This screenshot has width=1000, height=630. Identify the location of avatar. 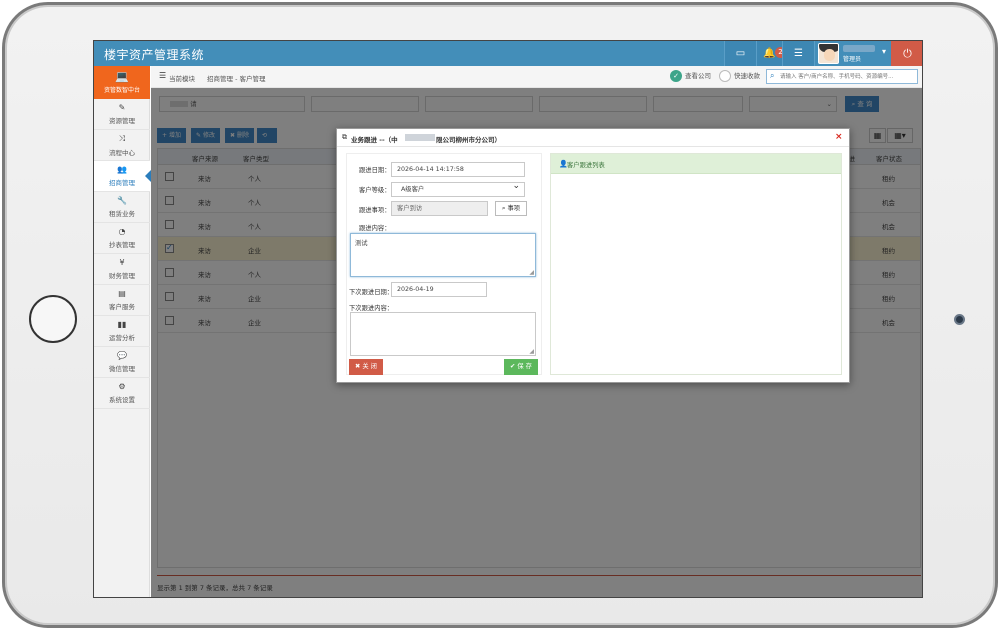
(828, 53).